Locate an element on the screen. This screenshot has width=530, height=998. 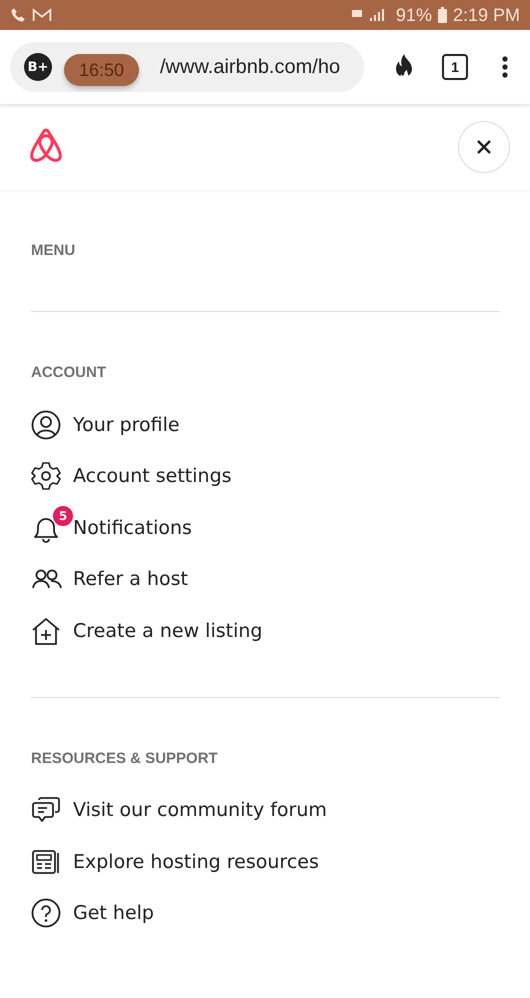
menu-link: Explore hosting resources is located at coordinates (196, 861).